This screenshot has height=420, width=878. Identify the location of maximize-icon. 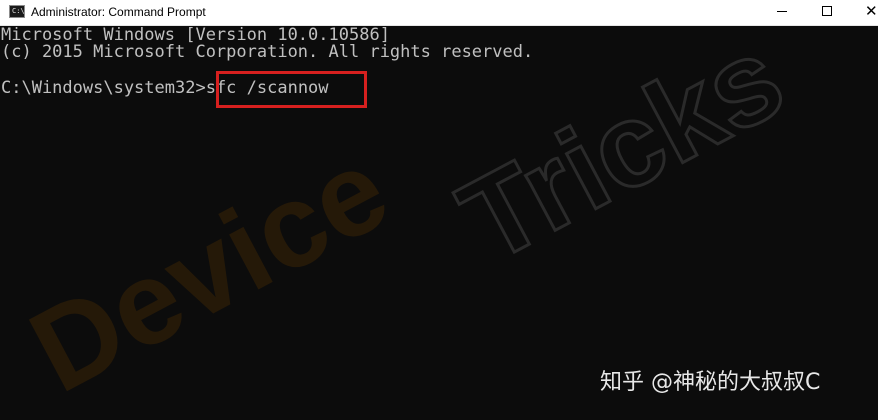
(827, 11).